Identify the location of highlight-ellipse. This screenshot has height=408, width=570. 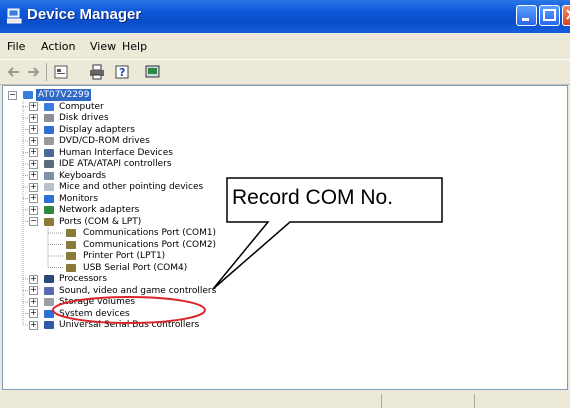
(129, 310).